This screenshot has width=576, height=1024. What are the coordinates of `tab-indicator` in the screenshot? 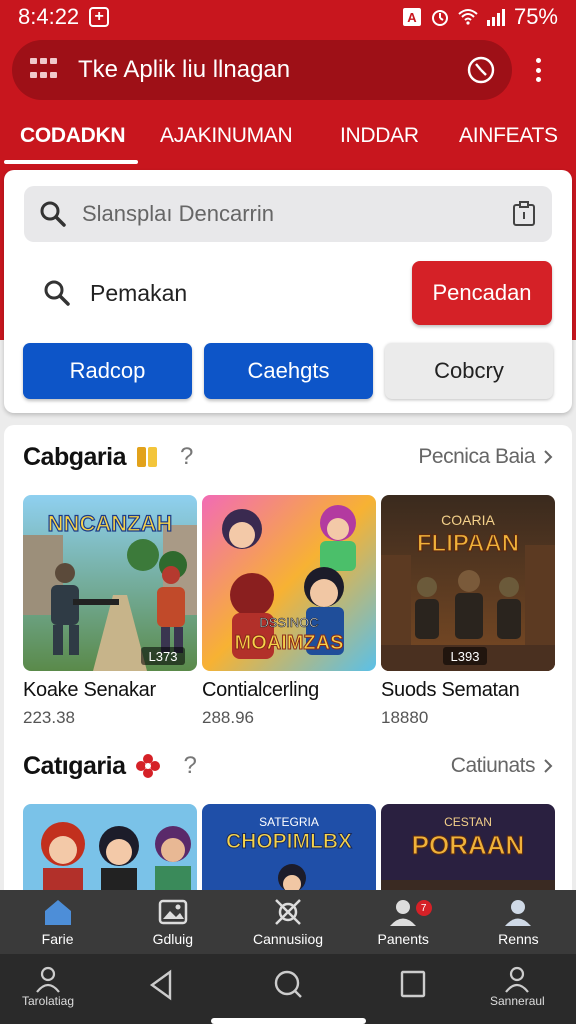 It's located at (71, 162).